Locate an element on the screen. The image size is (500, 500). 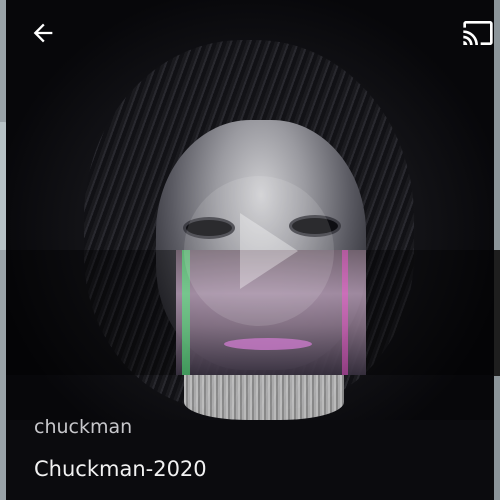
track-title: Chuckman-2020 is located at coordinates (120, 469).